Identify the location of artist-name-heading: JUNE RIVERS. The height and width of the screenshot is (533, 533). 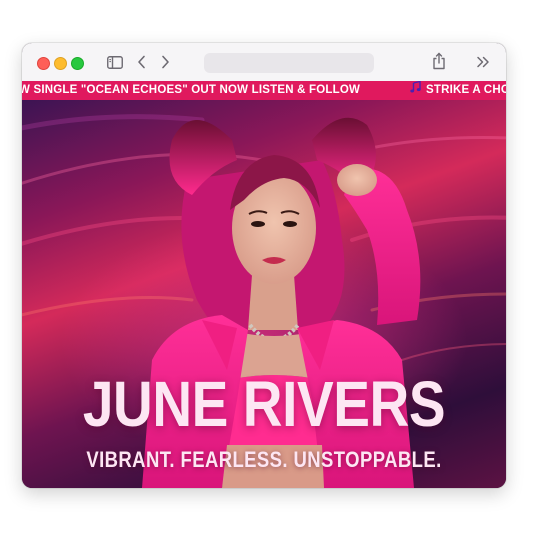
(264, 404).